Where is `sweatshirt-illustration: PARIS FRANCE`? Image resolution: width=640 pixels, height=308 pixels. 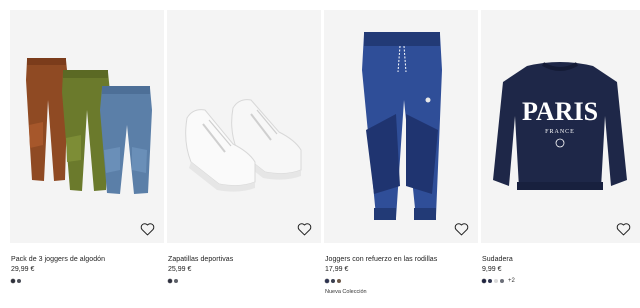 sweatshirt-illustration: PARIS FRANCE is located at coordinates (560, 126).